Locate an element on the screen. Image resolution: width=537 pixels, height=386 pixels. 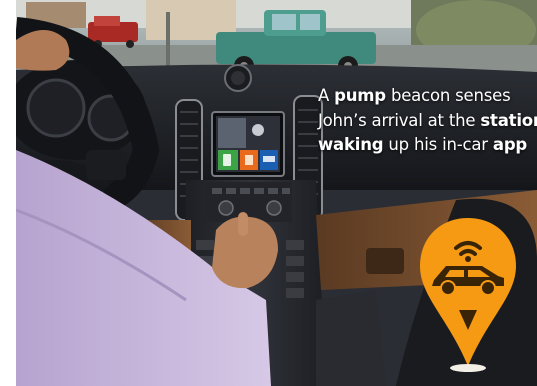
caption-bold-segment: waking is located at coordinates (351, 144).